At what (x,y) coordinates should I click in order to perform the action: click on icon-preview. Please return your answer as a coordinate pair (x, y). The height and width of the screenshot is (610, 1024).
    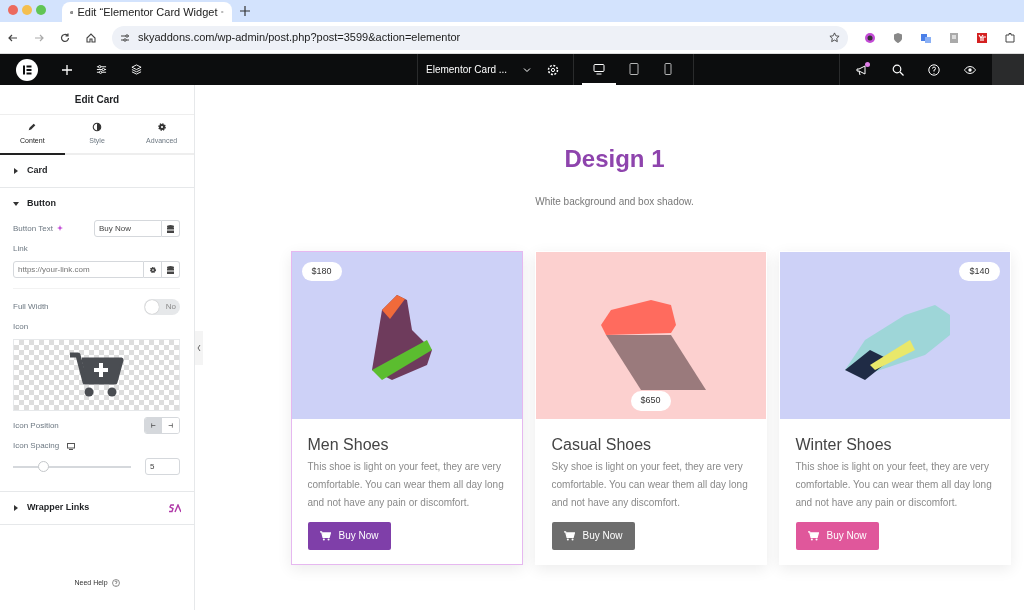
    Looking at the image, I should click on (96, 375).